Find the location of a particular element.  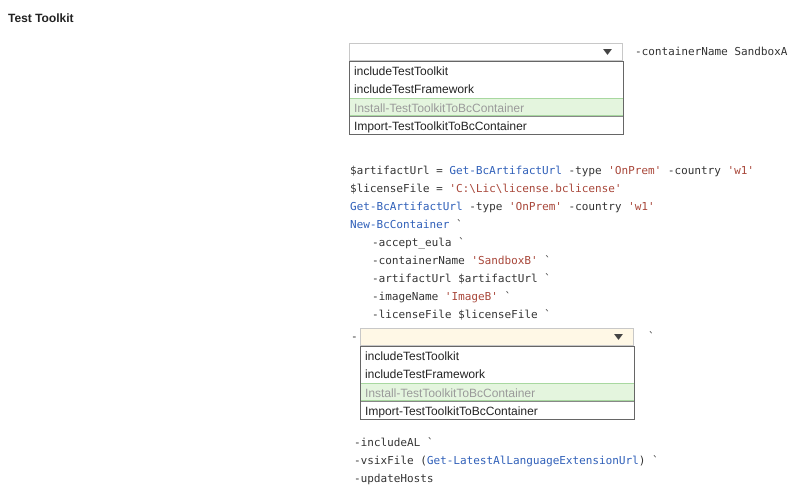

code-text: ` is located at coordinates (651, 336).